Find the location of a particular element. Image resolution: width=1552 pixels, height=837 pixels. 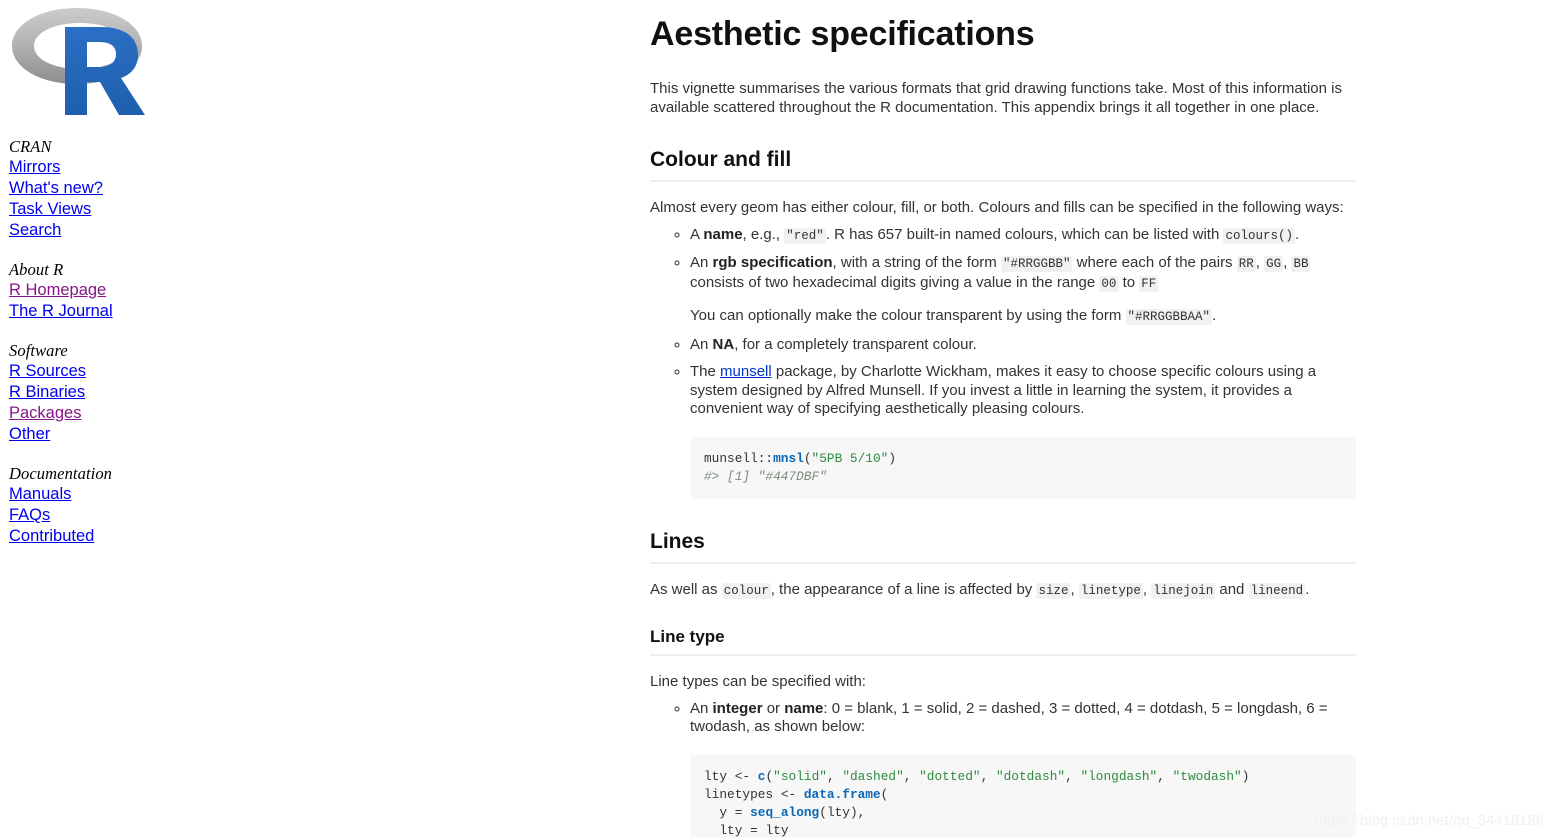

nav-group-documentation: Documentation Manuals FAQs Contributed is located at coordinates (100, 505).